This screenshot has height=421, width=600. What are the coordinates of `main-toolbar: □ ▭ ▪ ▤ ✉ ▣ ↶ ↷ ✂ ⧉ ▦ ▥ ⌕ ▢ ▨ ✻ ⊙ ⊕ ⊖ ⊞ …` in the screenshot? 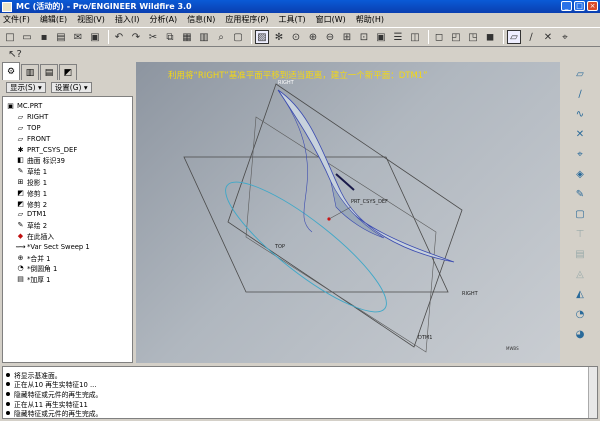 It's located at (300, 37).